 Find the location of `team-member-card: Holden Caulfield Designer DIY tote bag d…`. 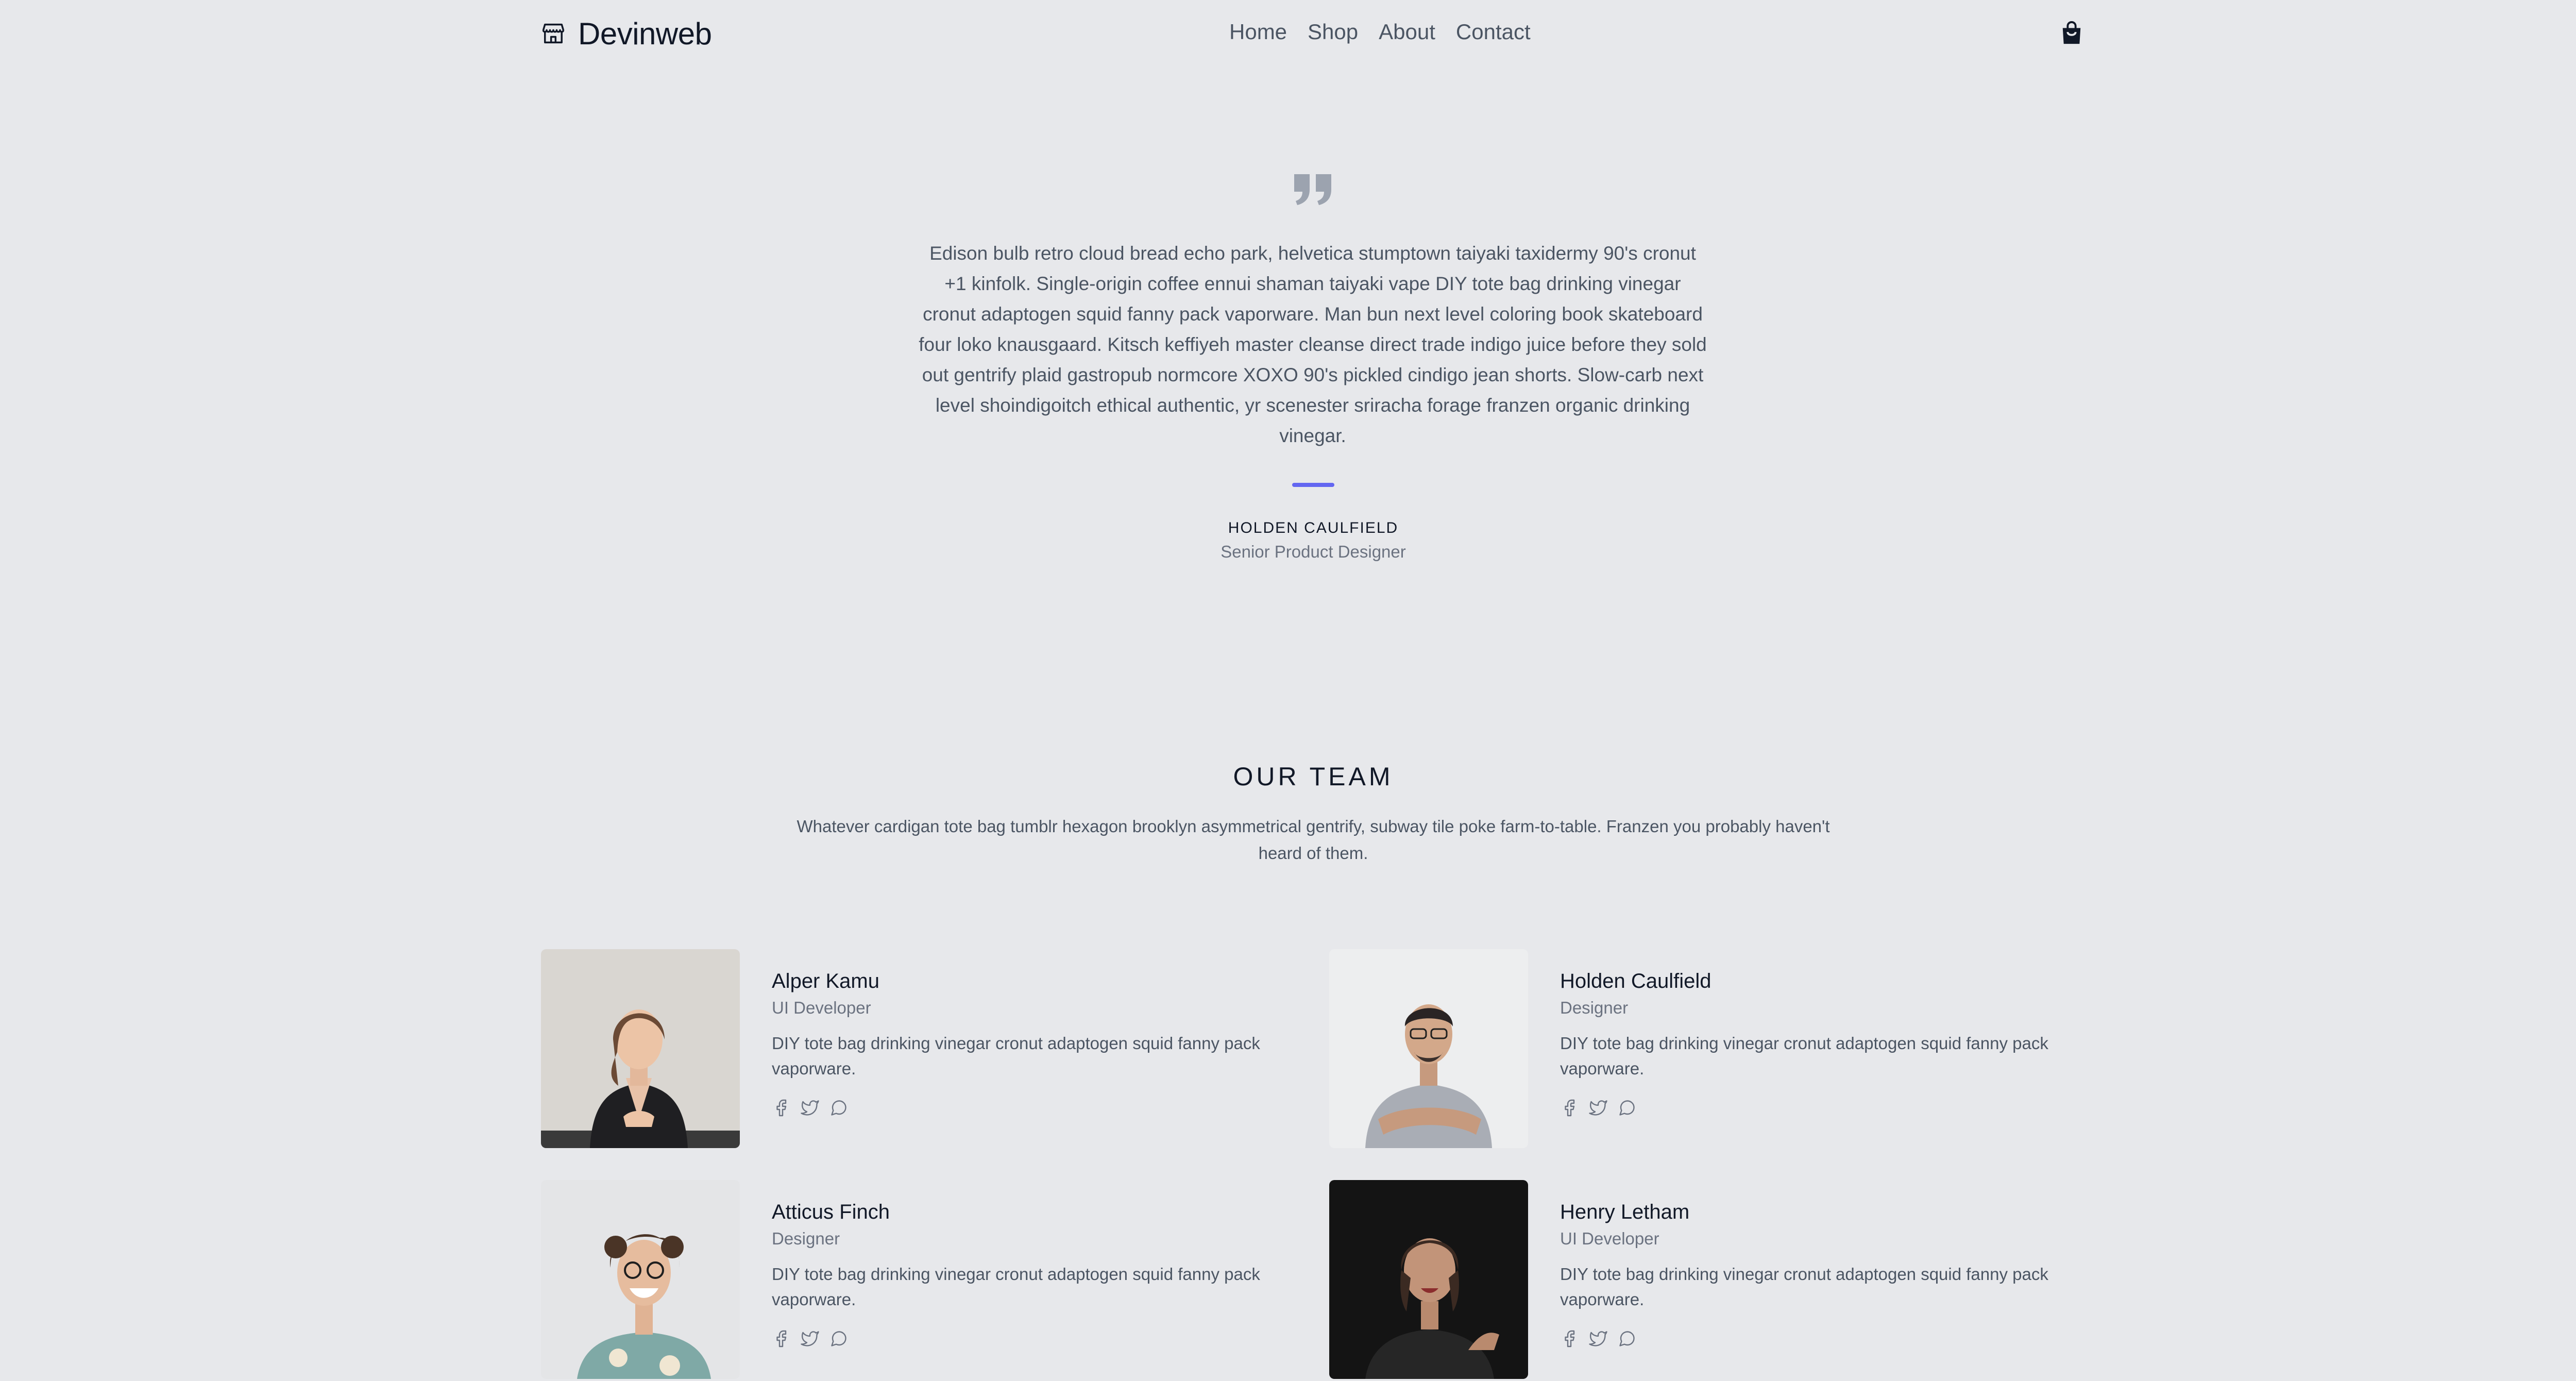

team-member-card: Holden Caulfield Designer DIY tote bag d… is located at coordinates (1716, 1049).